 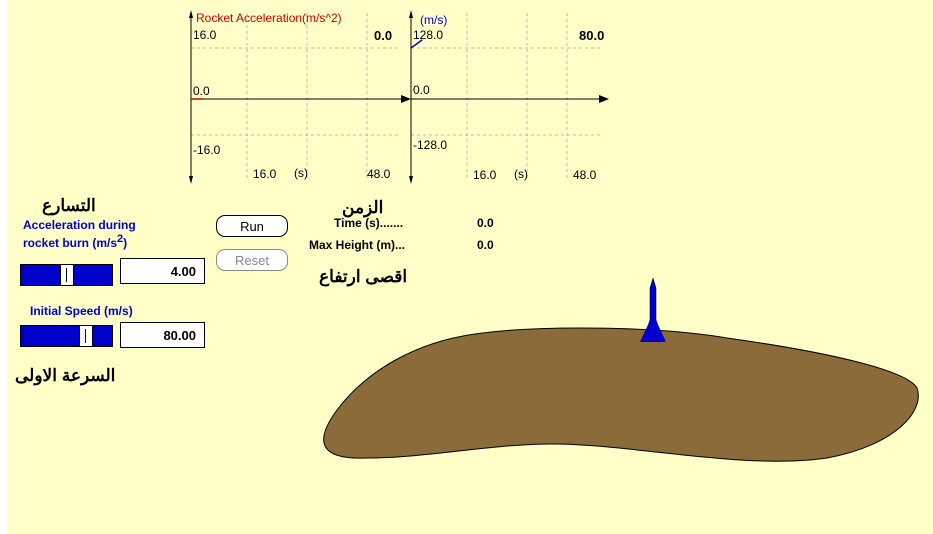 I want to click on annotation-acceleration: التسارع, so click(x=69, y=205).